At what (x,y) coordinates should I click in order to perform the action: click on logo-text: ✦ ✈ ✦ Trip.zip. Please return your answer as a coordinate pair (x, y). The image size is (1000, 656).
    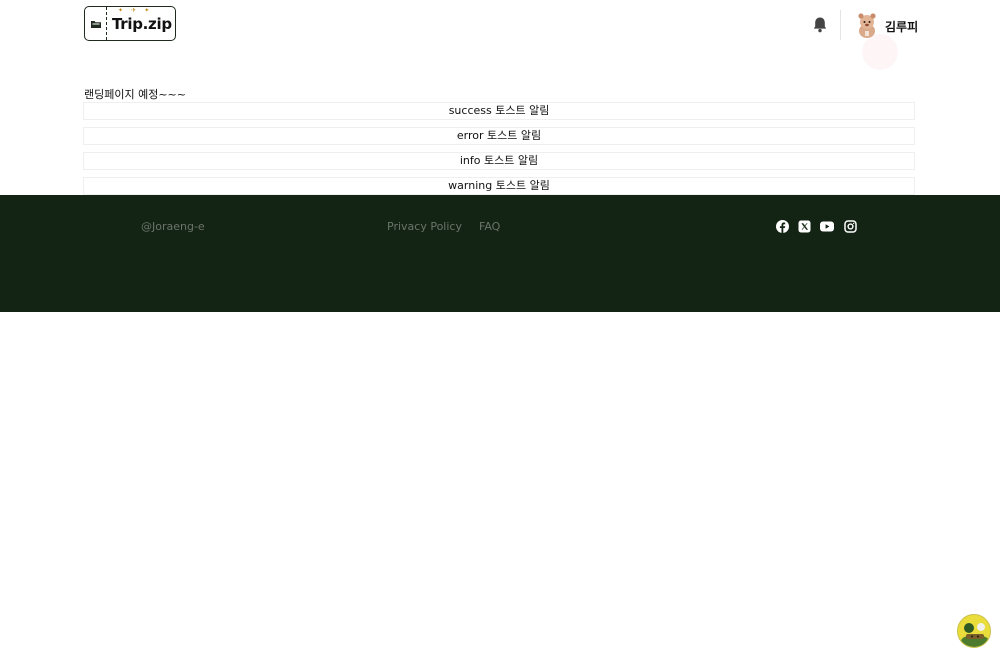
    Looking at the image, I should click on (139, 20).